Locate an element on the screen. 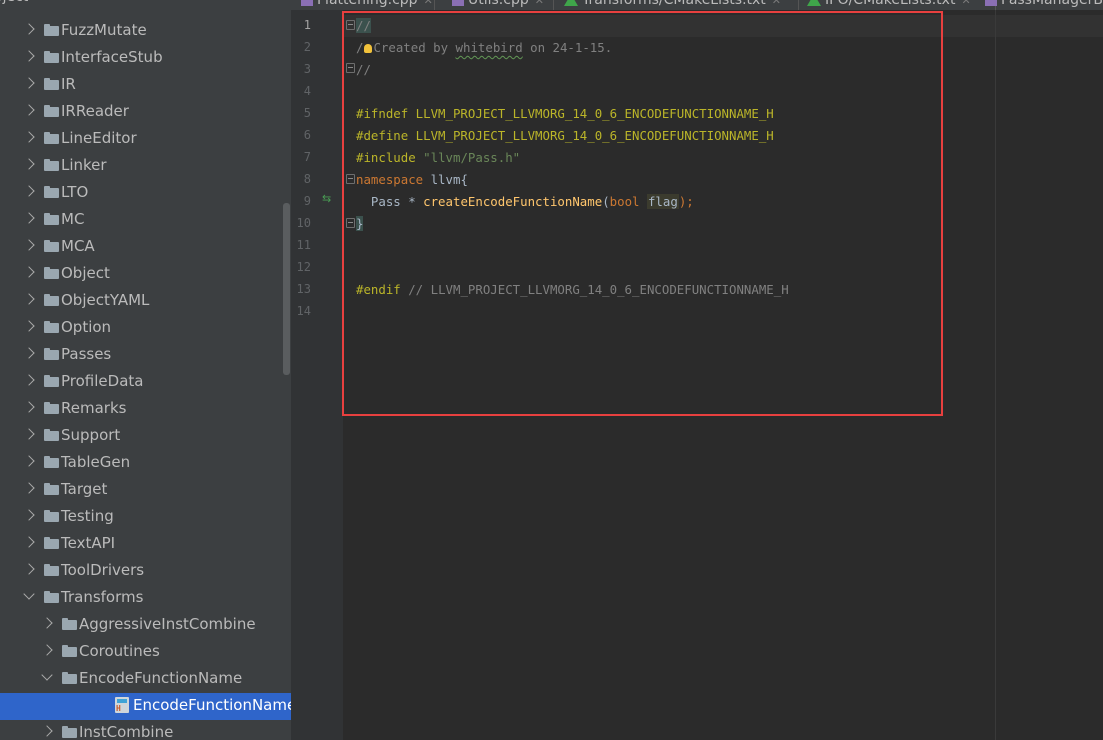 The width and height of the screenshot is (1103, 740). tree-item-label: FuzzMutate is located at coordinates (104, 30).